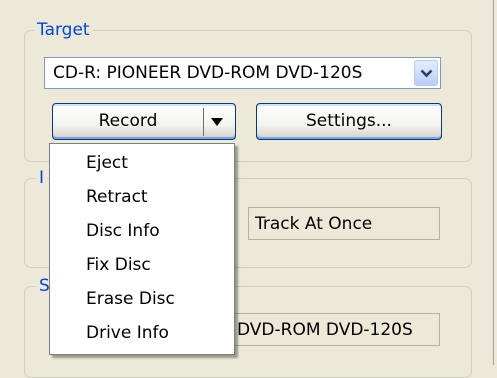  Describe the element at coordinates (142, 231) in the screenshot. I see `menu-item-disc-info: Disc Info` at that location.